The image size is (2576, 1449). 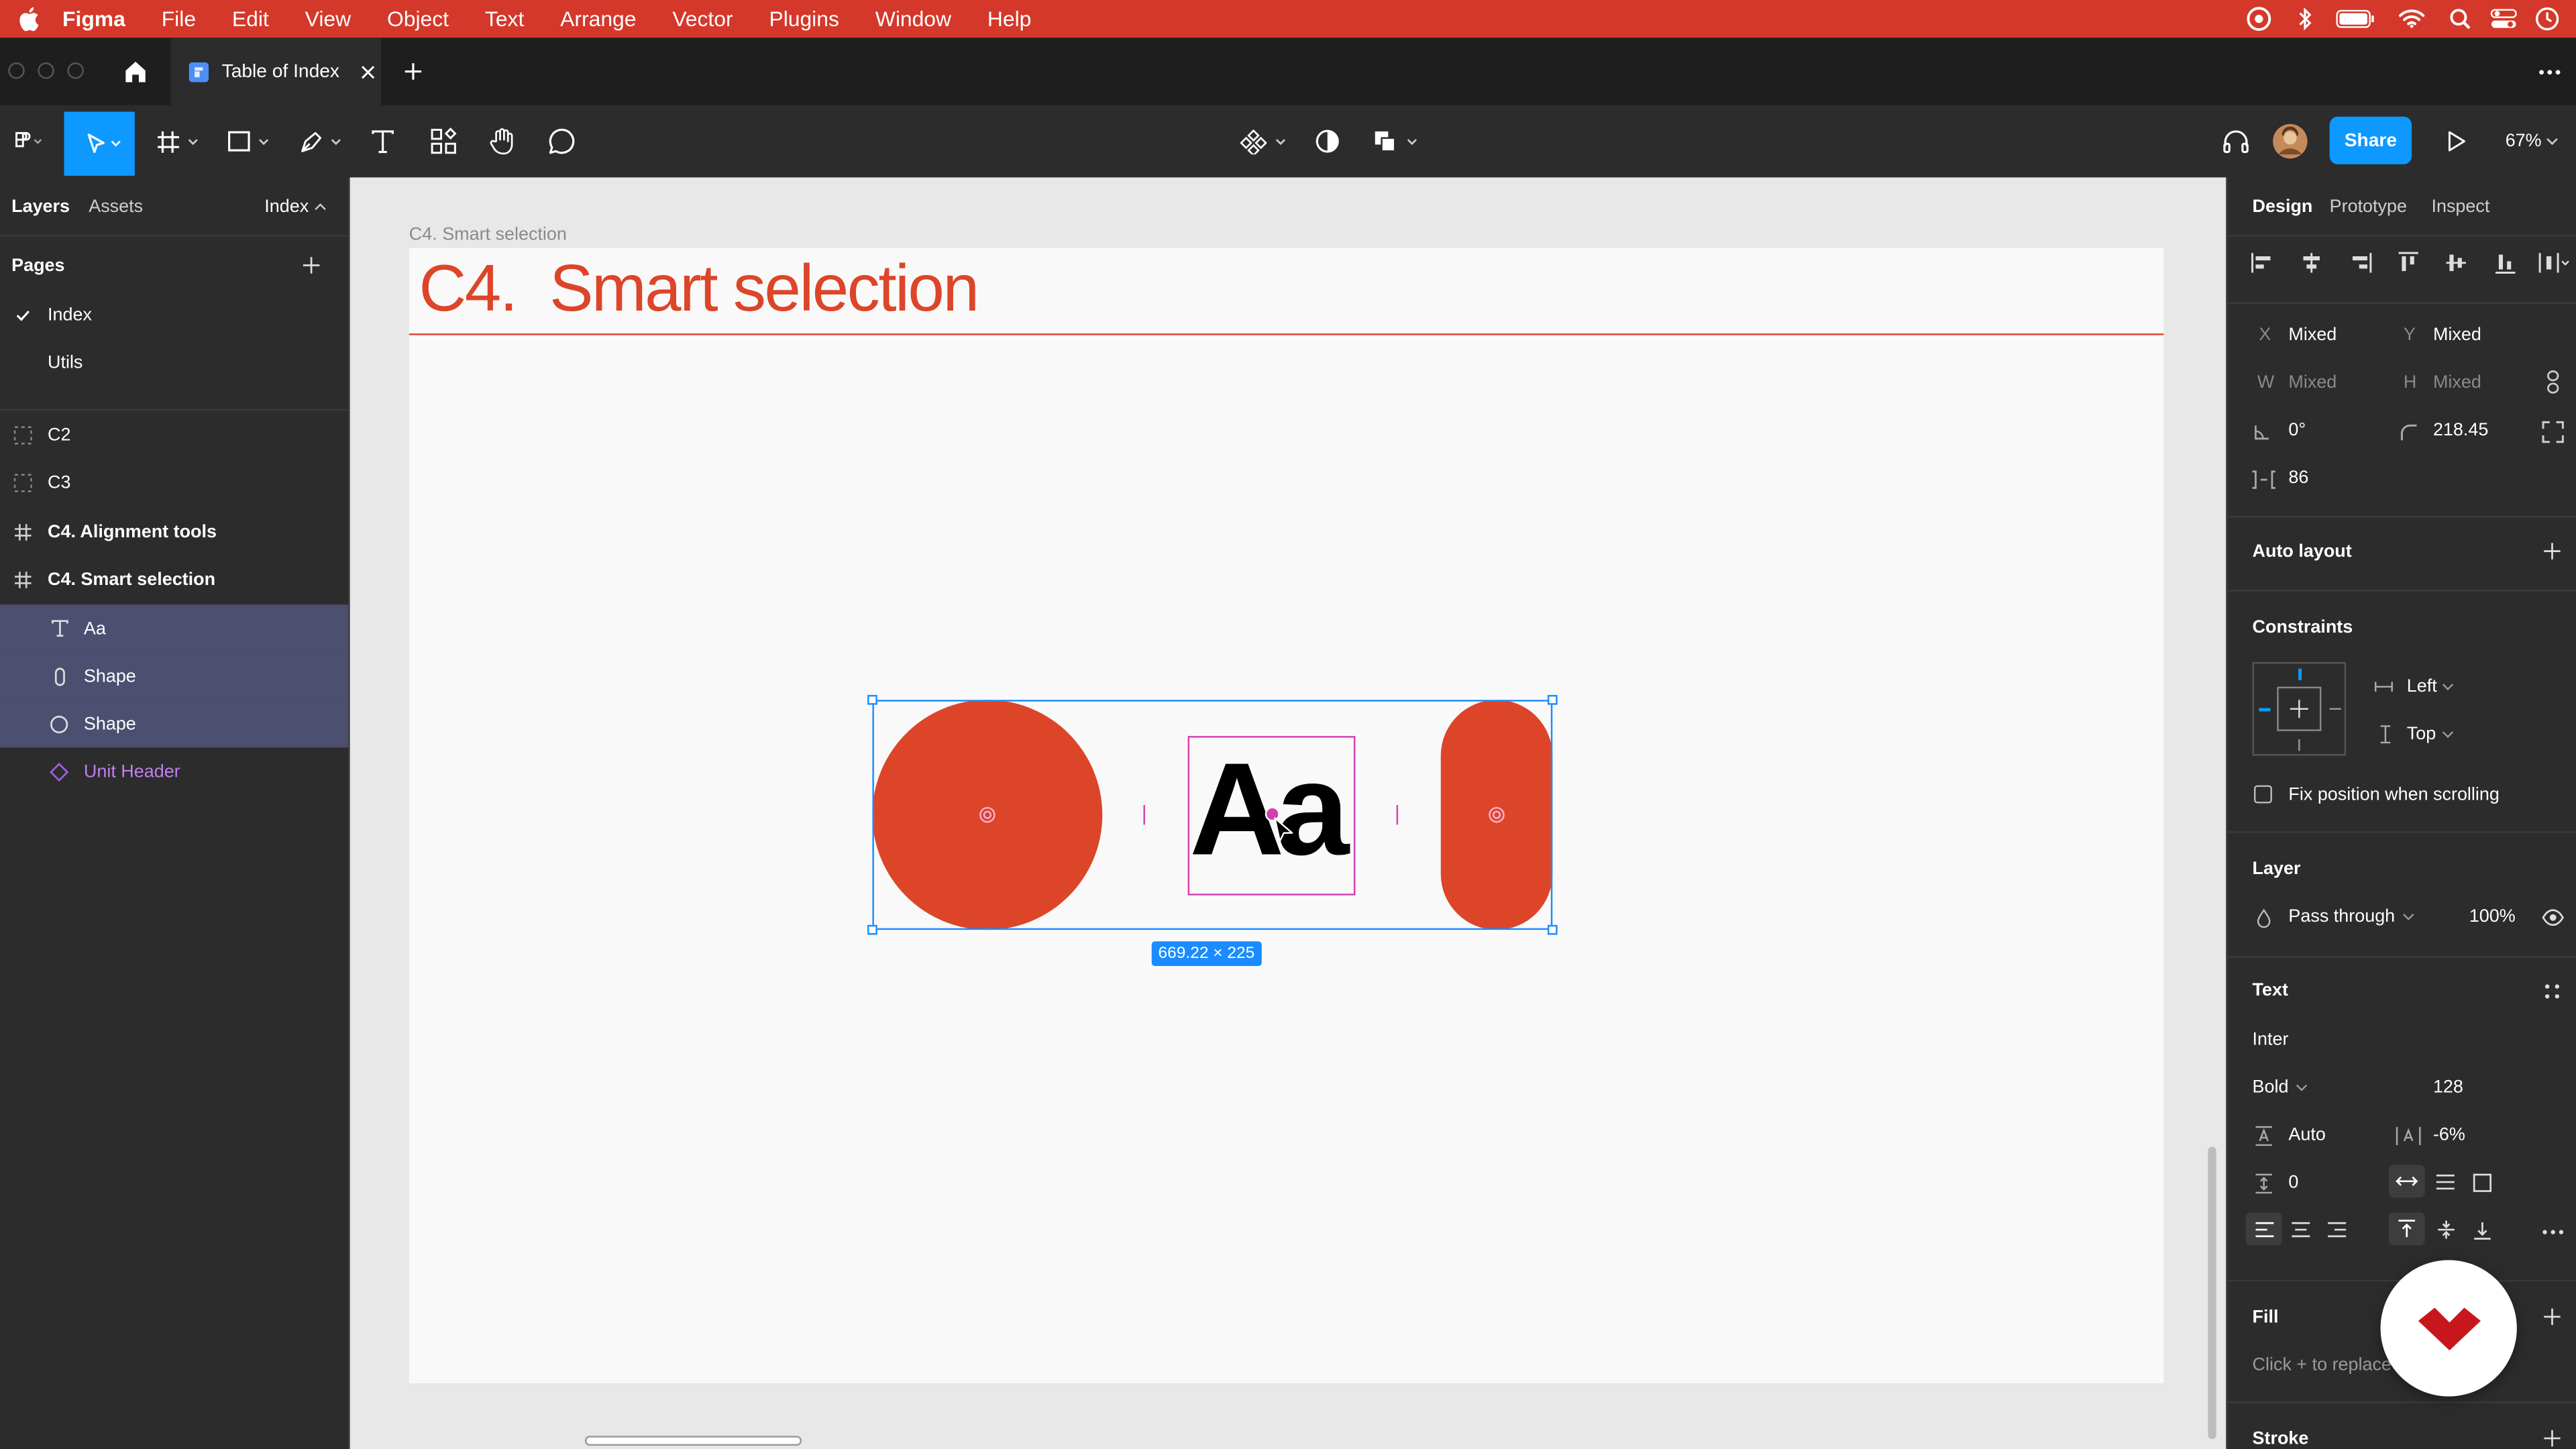 I want to click on resize-handle-top-right, so click(x=1552, y=699).